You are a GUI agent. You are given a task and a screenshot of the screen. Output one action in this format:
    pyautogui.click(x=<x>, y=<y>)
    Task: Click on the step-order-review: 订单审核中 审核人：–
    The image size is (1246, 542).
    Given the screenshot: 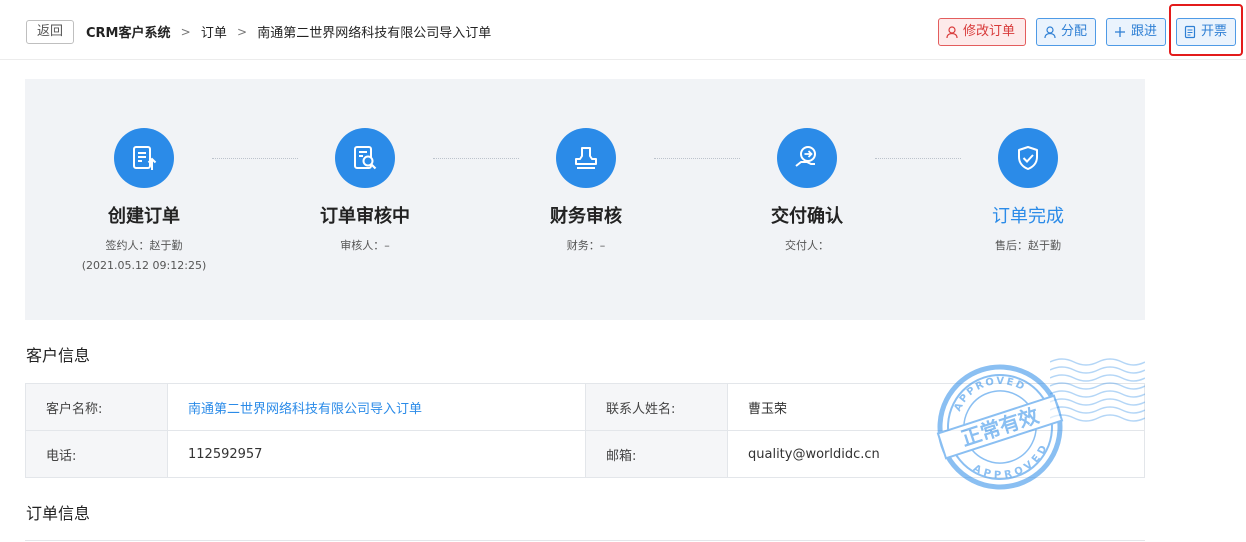 What is the action you would take?
    pyautogui.click(x=365, y=192)
    